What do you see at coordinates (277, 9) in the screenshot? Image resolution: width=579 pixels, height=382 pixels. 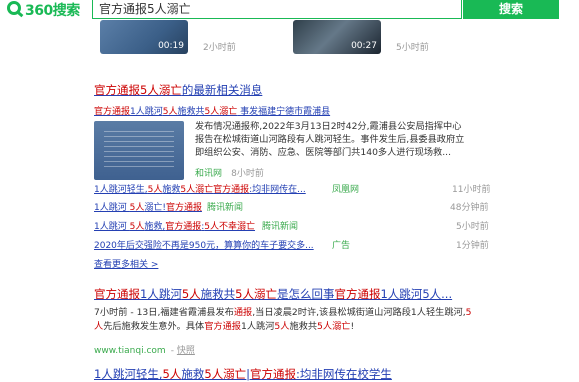 I see `search-input` at bounding box center [277, 9].